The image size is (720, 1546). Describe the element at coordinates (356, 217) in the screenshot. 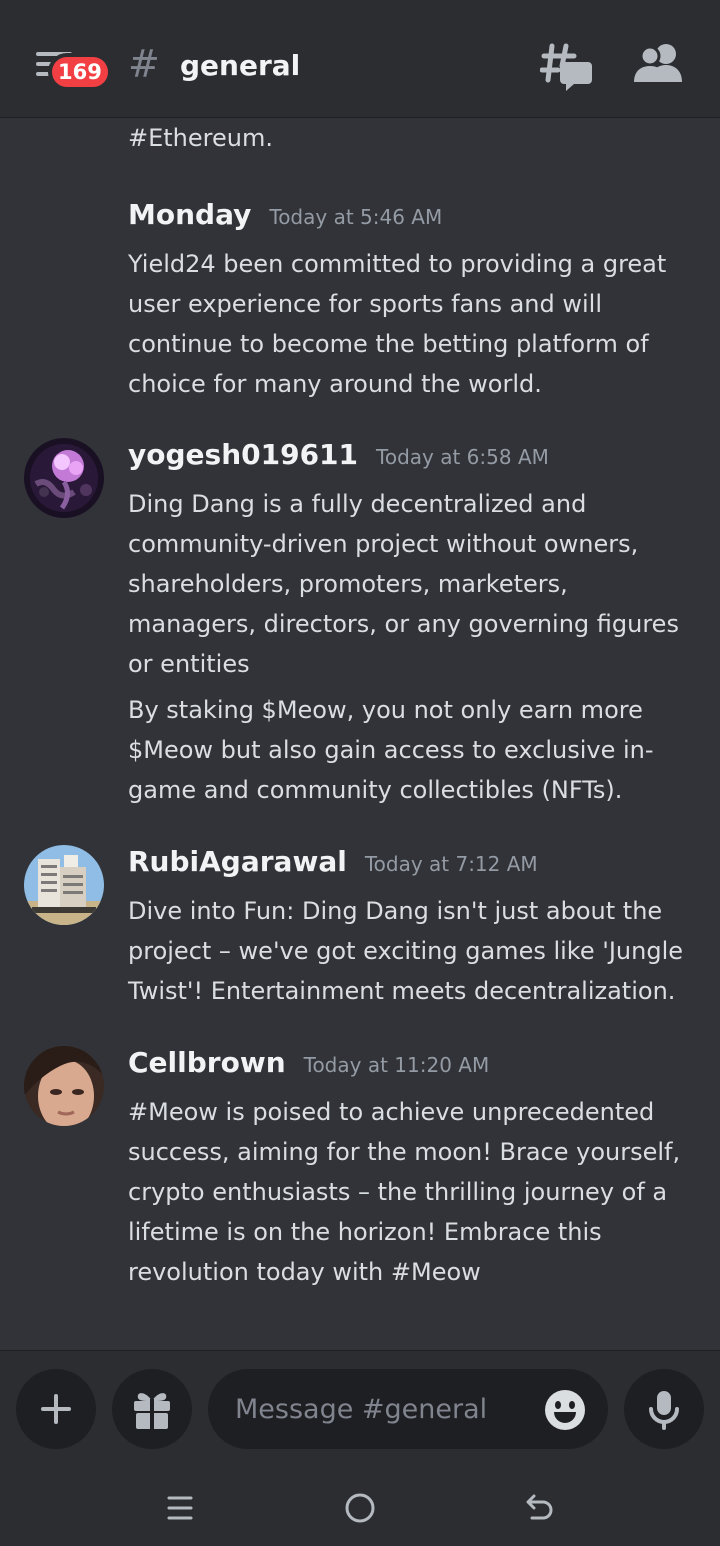

I see `timestamp: Today at 5:46 AM` at that location.